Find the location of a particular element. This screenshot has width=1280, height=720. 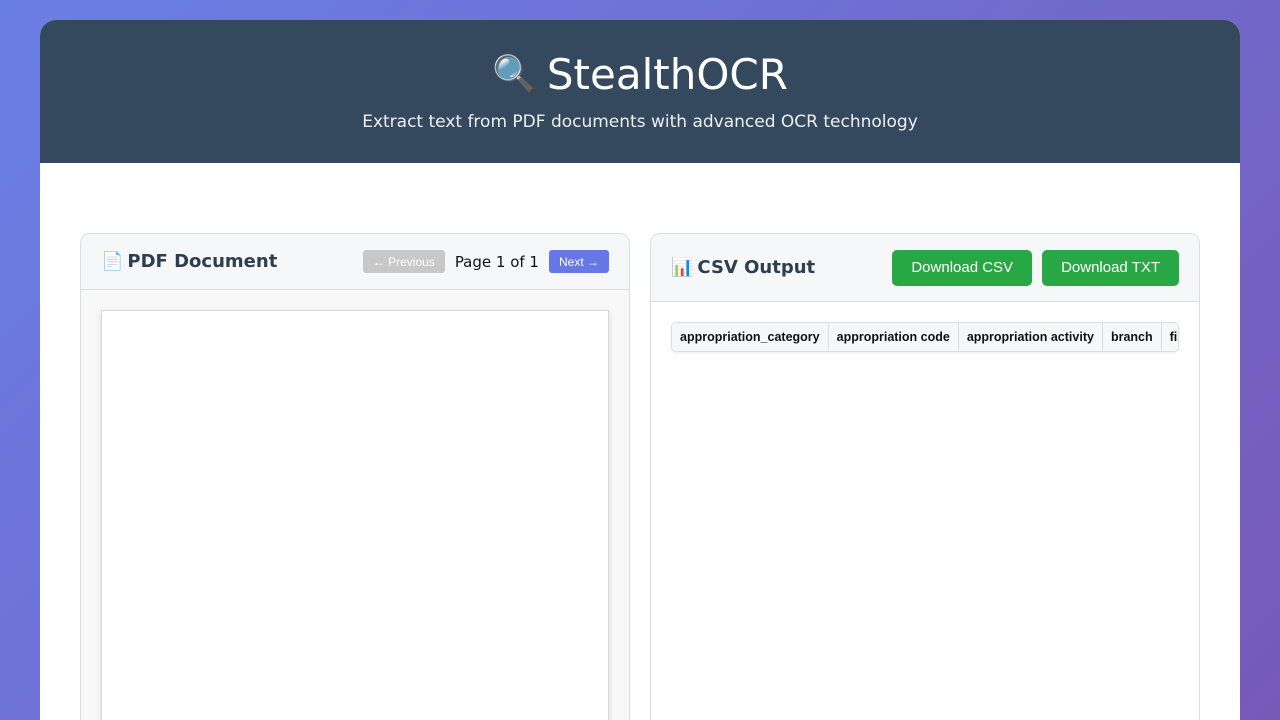

download-buttons: Download CSV Download TXT is located at coordinates (1035, 267).